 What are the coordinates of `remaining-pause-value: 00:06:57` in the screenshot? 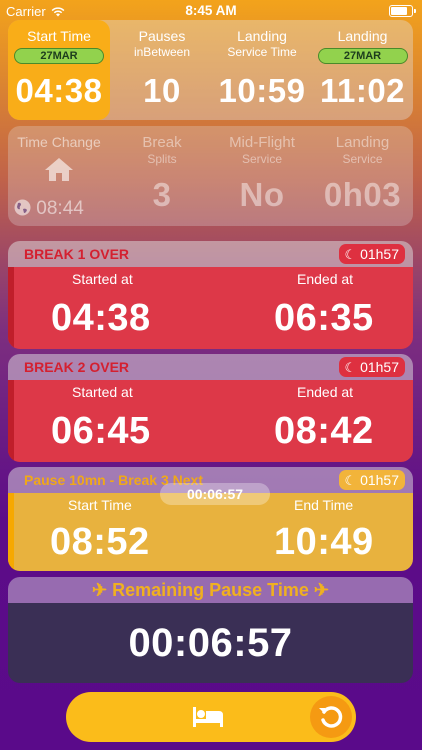 It's located at (210, 643).